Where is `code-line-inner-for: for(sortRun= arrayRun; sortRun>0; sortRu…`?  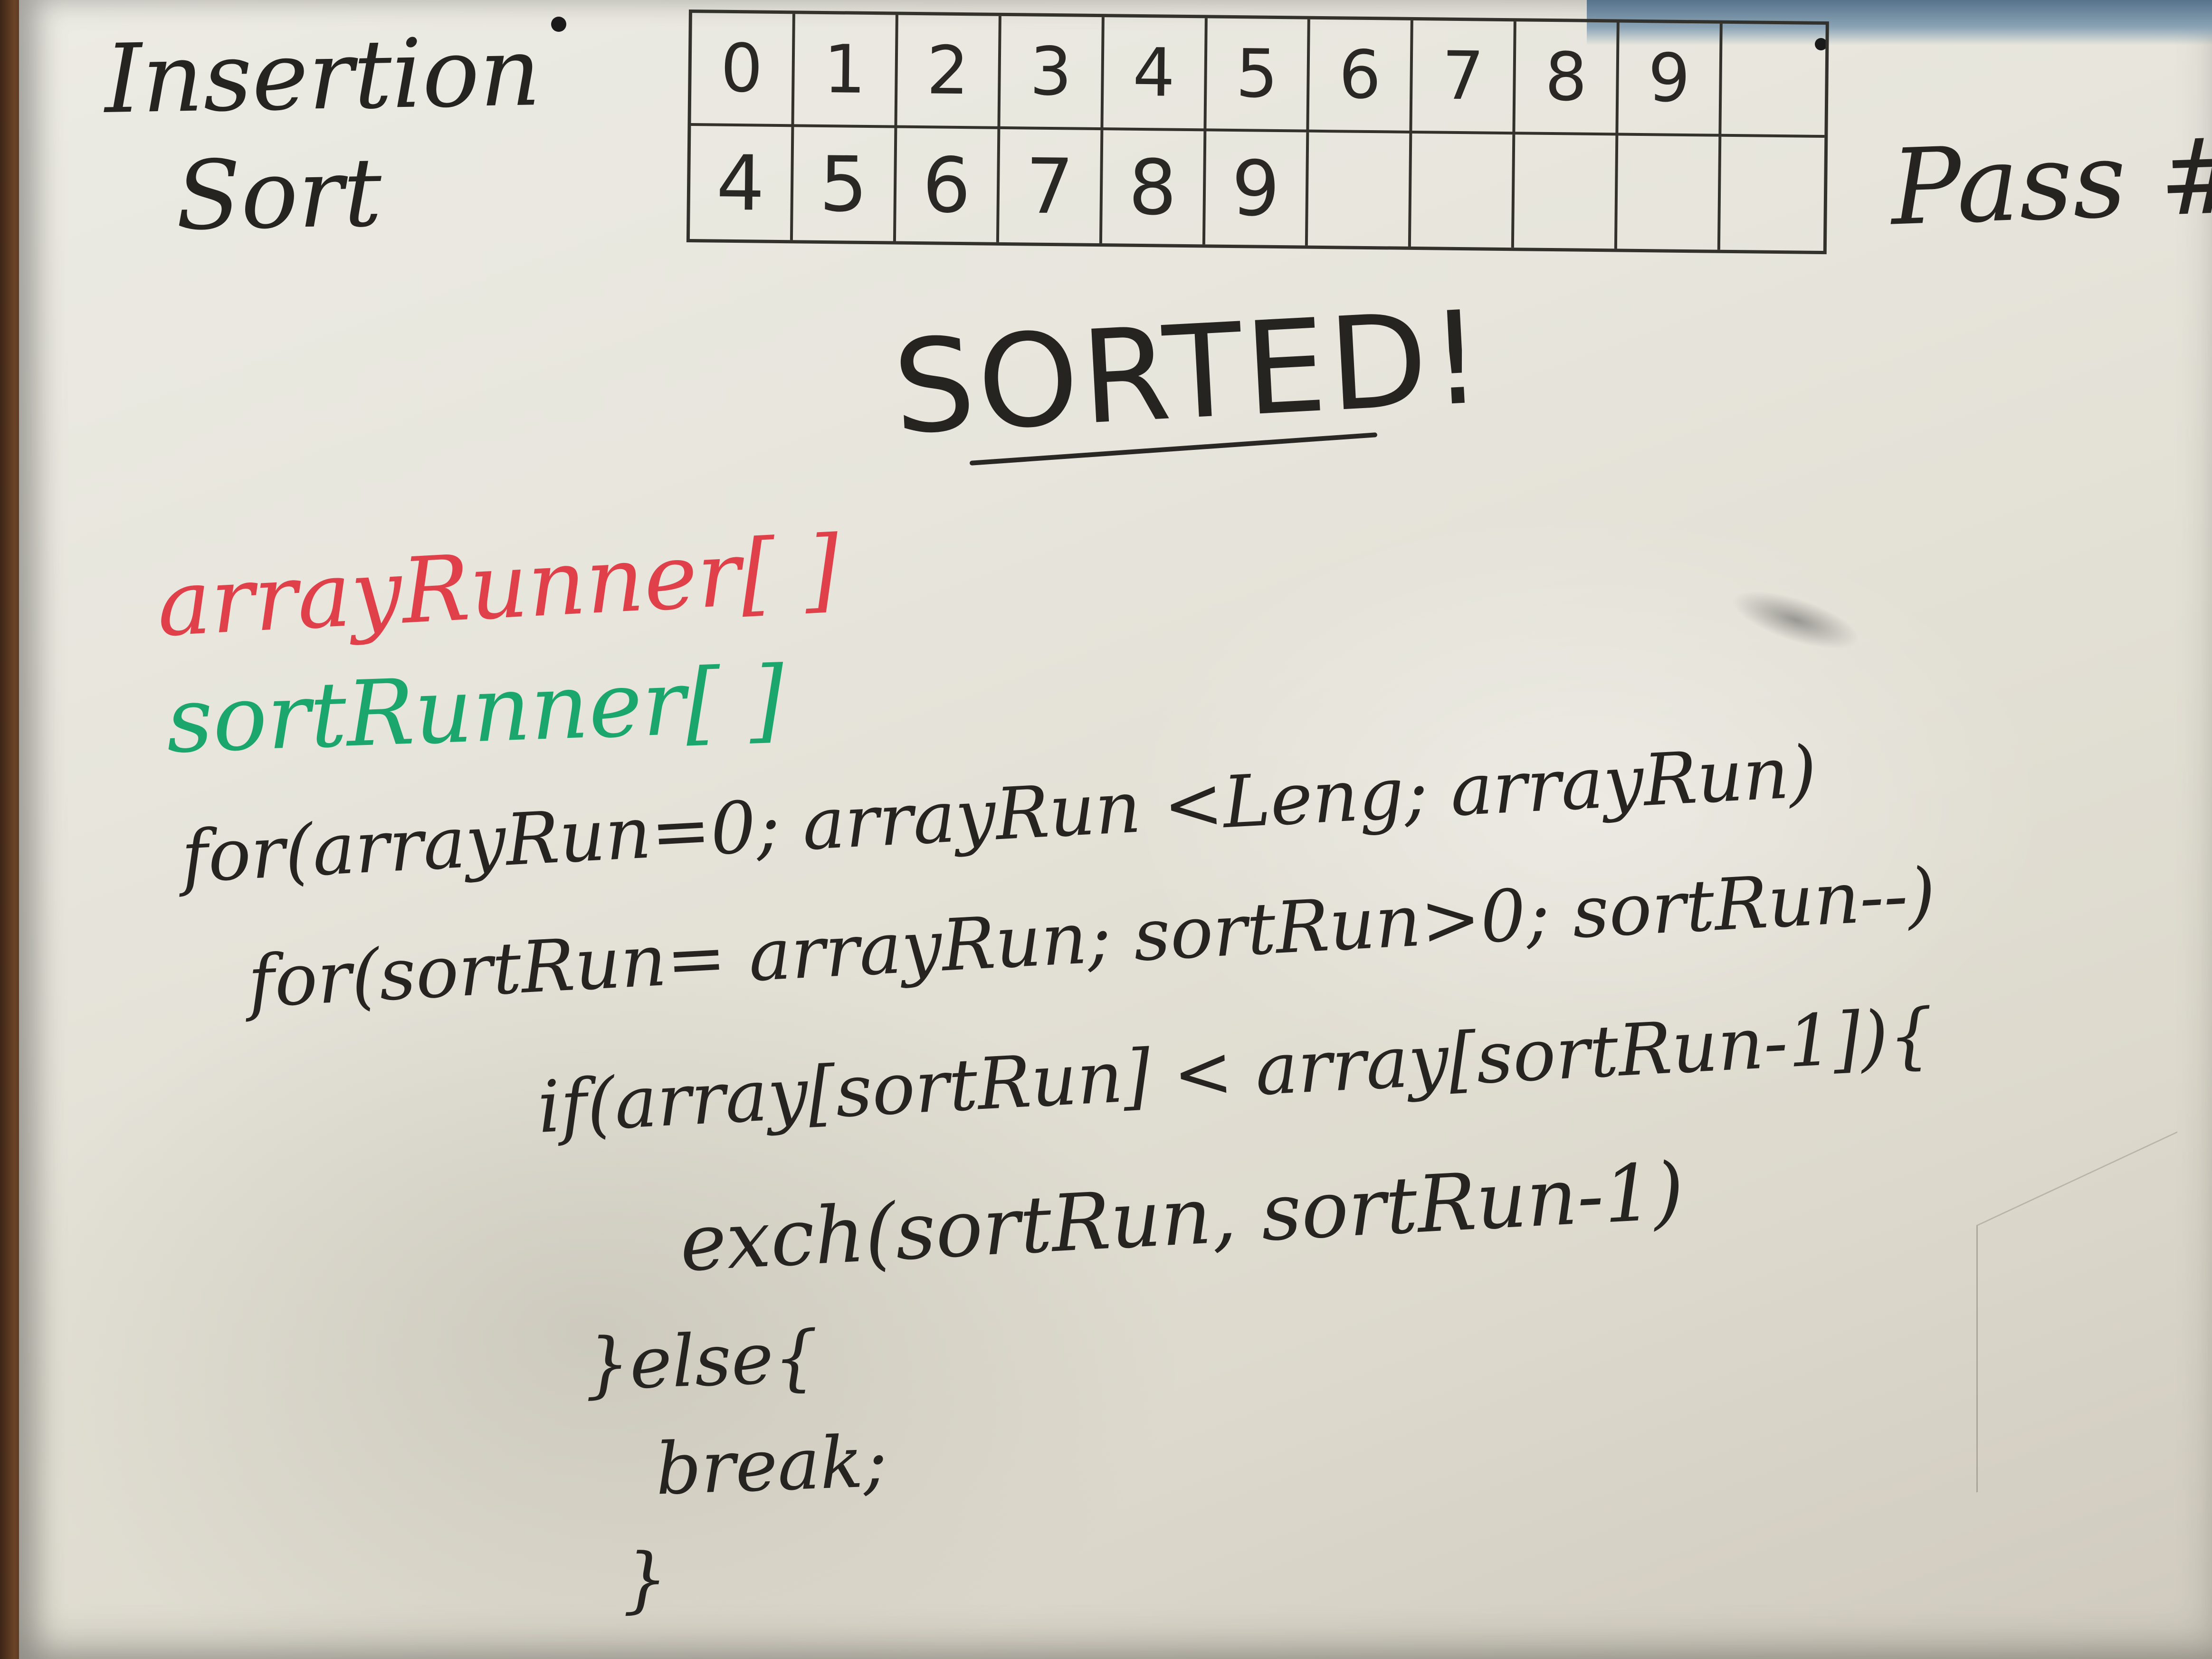
code-line-inner-for: for(sortRun= arrayRun; sortRun>0; sortRu… is located at coordinates (1092, 938).